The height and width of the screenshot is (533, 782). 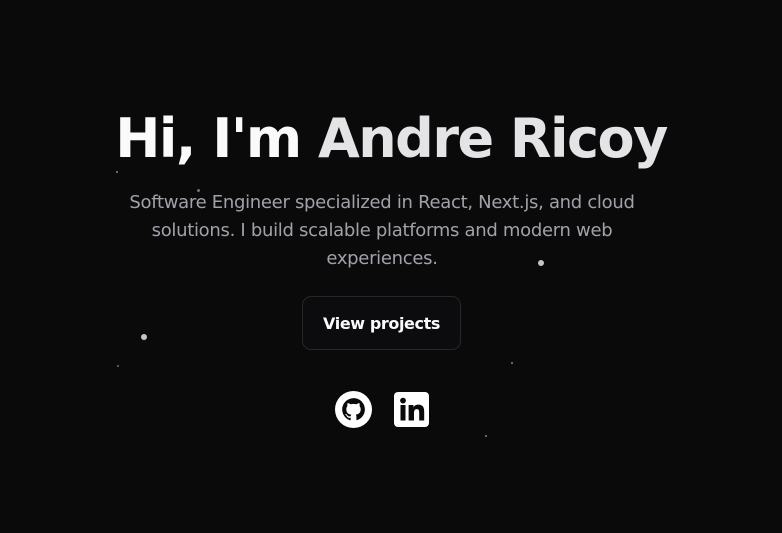 I want to click on github-link, so click(x=353, y=409).